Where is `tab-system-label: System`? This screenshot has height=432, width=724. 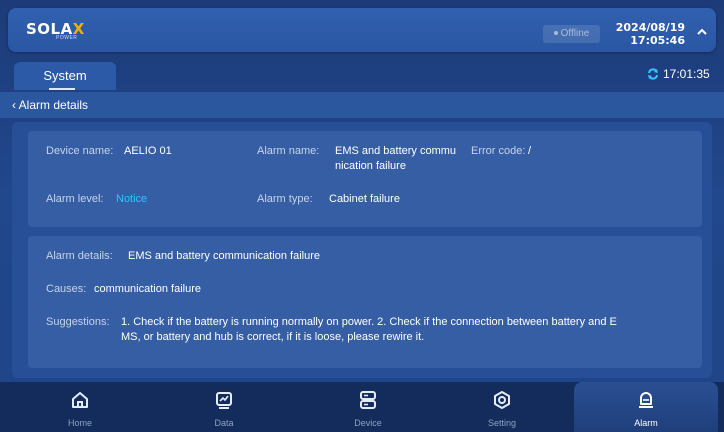 tab-system-label: System is located at coordinates (65, 75).